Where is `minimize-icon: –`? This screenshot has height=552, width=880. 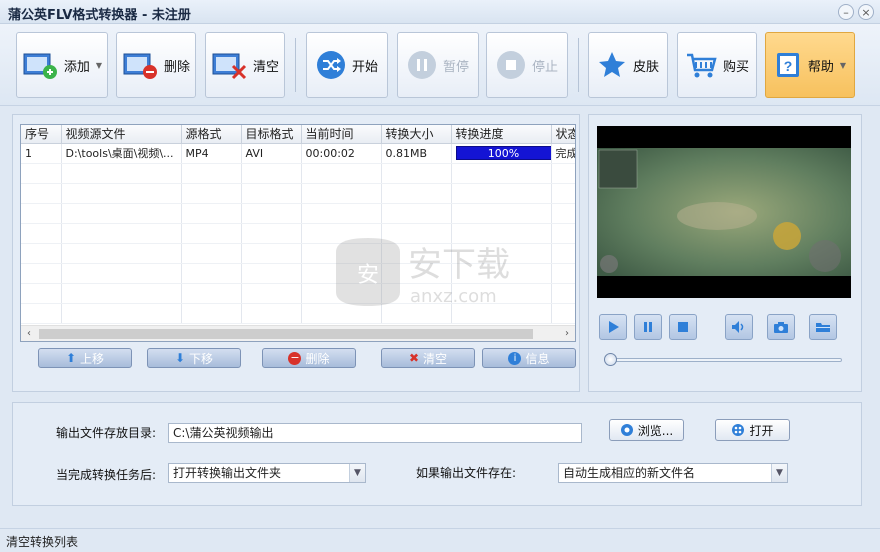
minimize-icon: – is located at coordinates (846, 12).